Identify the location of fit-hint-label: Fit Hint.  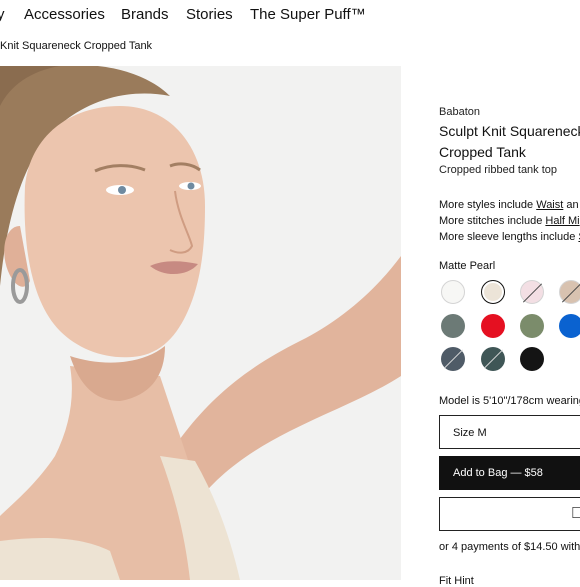
(456, 581).